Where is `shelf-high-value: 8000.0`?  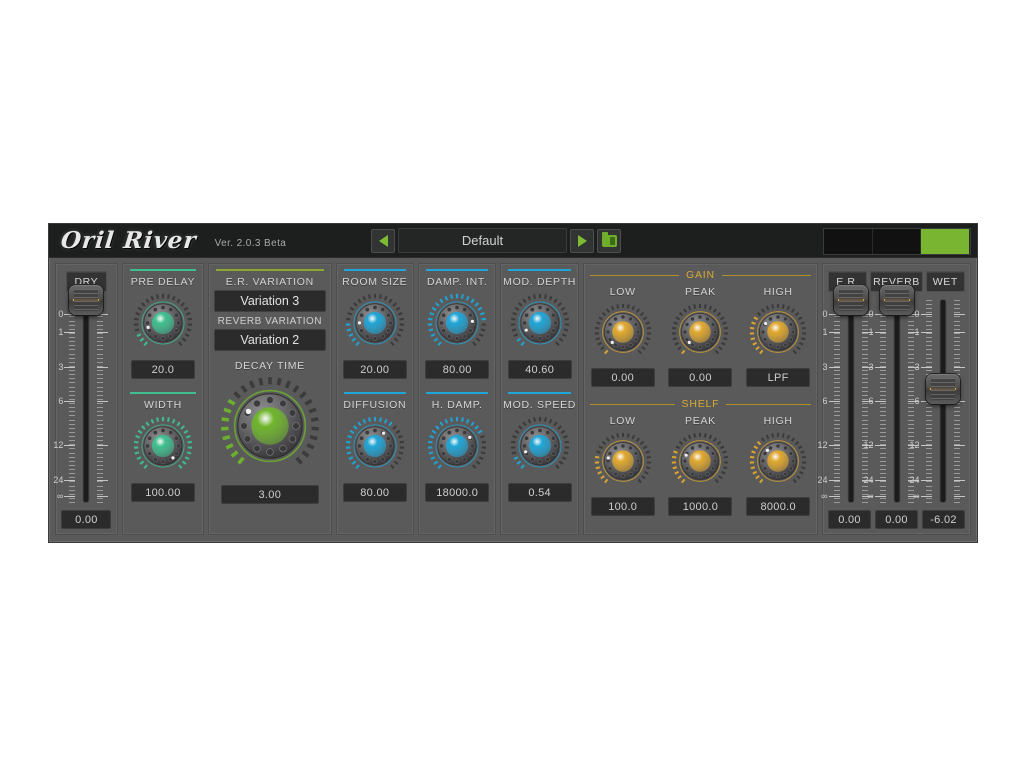
shelf-high-value: 8000.0 is located at coordinates (778, 506).